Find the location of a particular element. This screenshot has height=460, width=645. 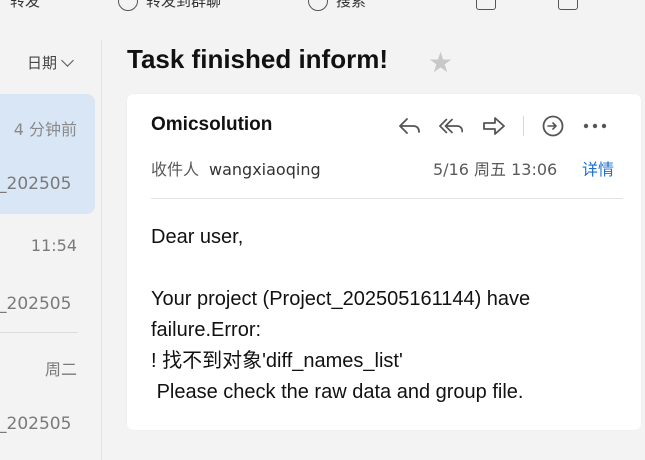

top-toolbar: 转发 转发到群聊 搜索 is located at coordinates (322, 7).